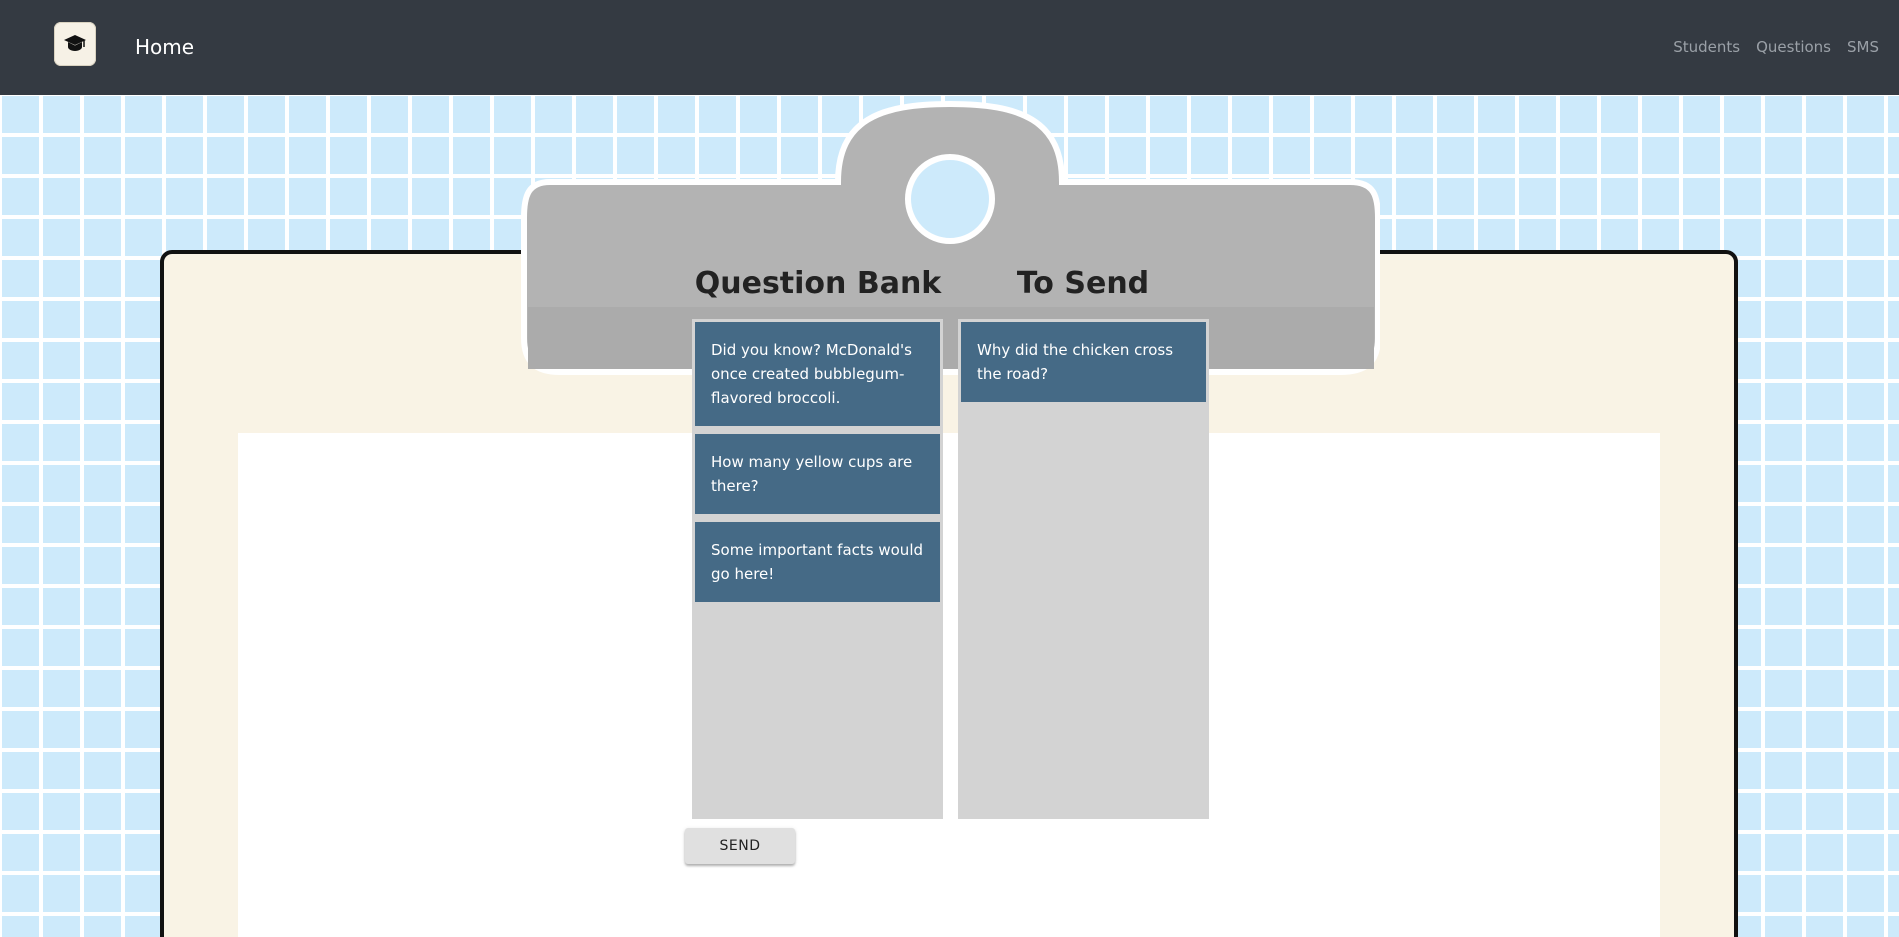 The image size is (1899, 937). Describe the element at coordinates (164, 47) in the screenshot. I see `home-link: Home` at that location.